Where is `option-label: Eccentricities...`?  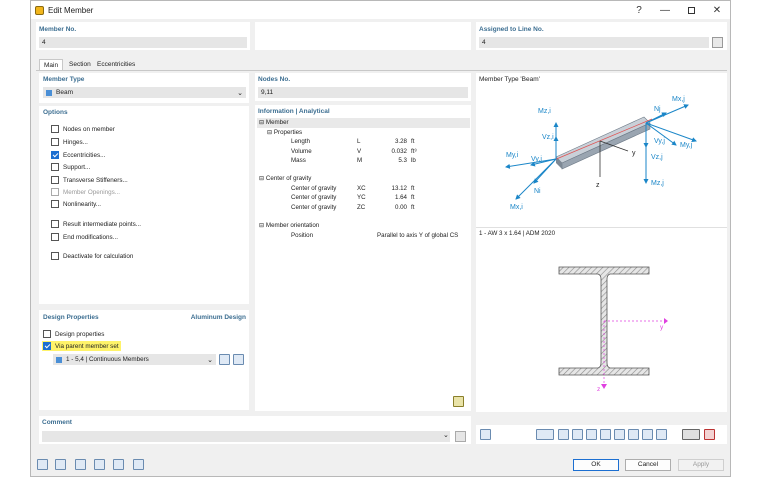
option-label: Eccentricities... is located at coordinates (84, 155).